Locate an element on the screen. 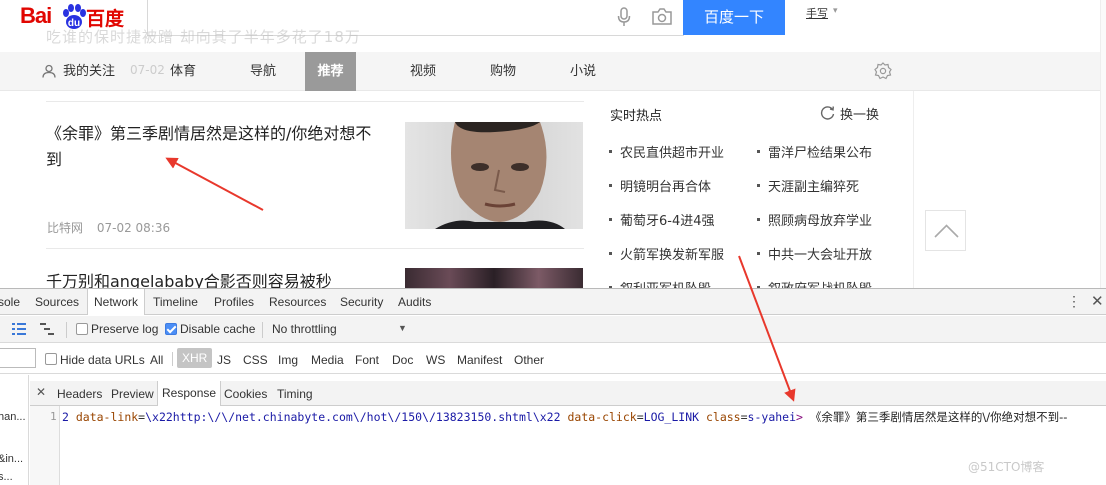  tab-headers: Headers is located at coordinates (79, 394).